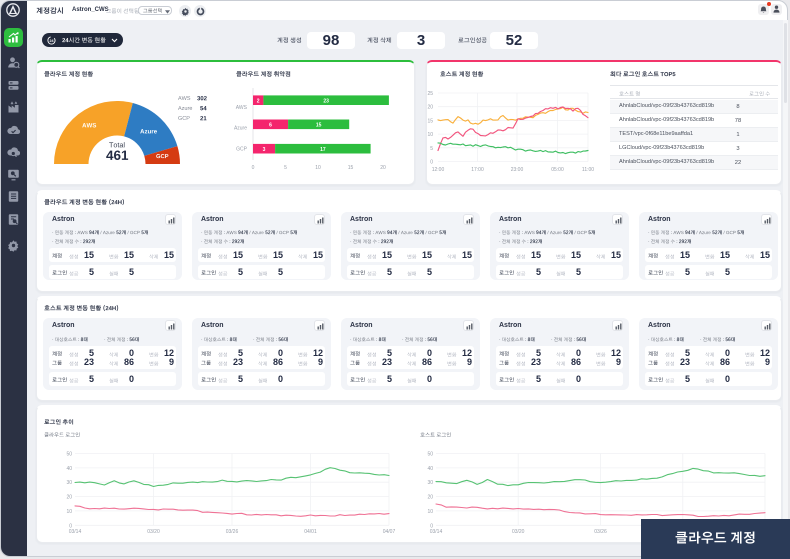  Describe the element at coordinates (517, 170) in the screenshot. I see `svg-text: 23:00` at that location.